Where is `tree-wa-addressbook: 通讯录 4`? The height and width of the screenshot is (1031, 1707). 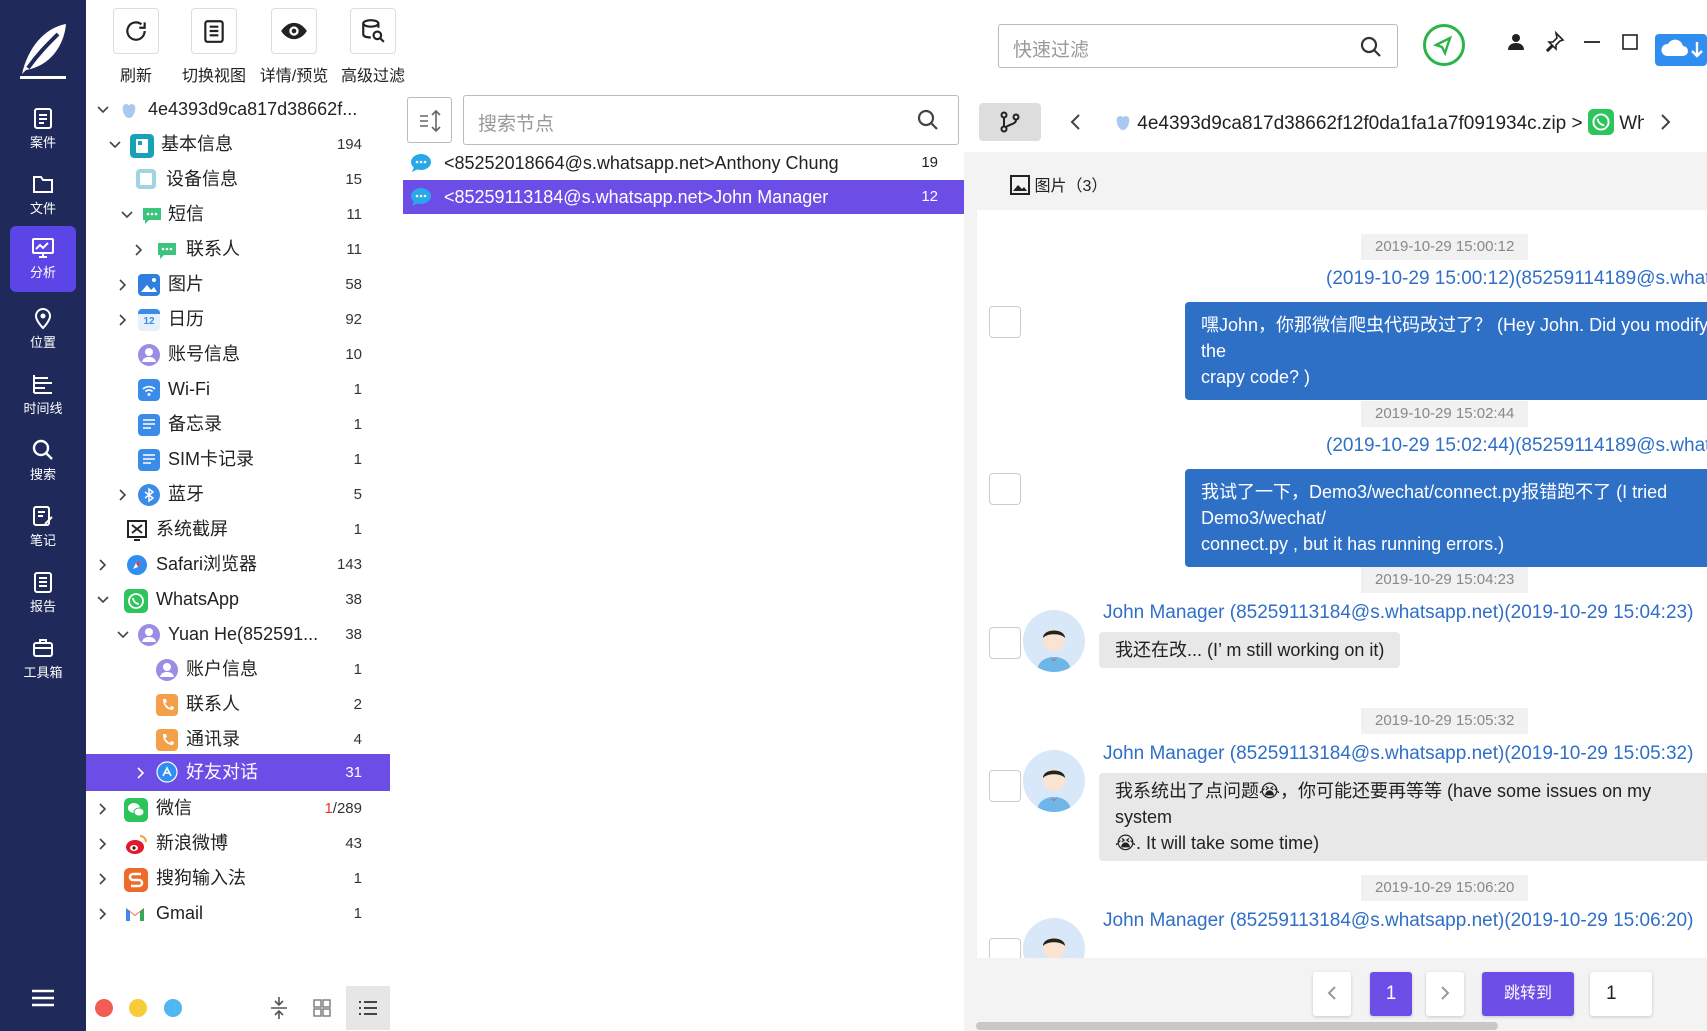 tree-wa-addressbook: 通讯录 4 is located at coordinates (238, 739).